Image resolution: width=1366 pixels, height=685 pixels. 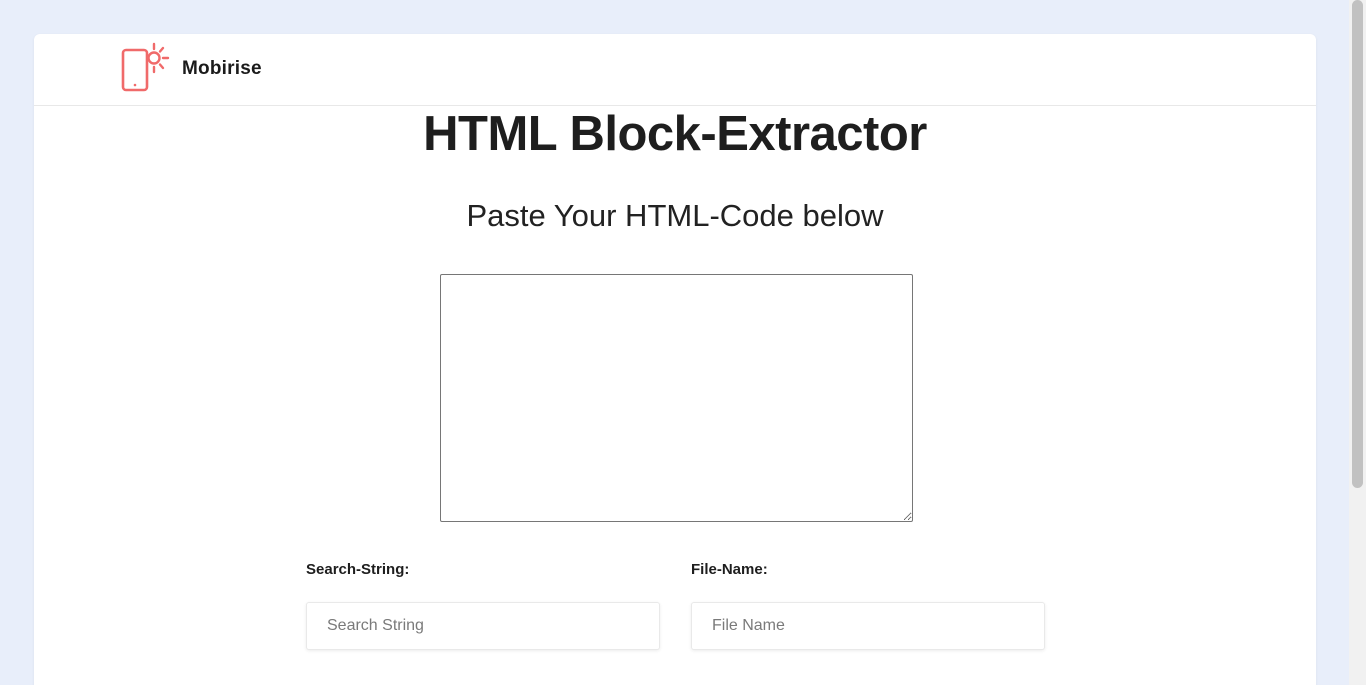 I want to click on phone-sun-icon, so click(x=145, y=67).